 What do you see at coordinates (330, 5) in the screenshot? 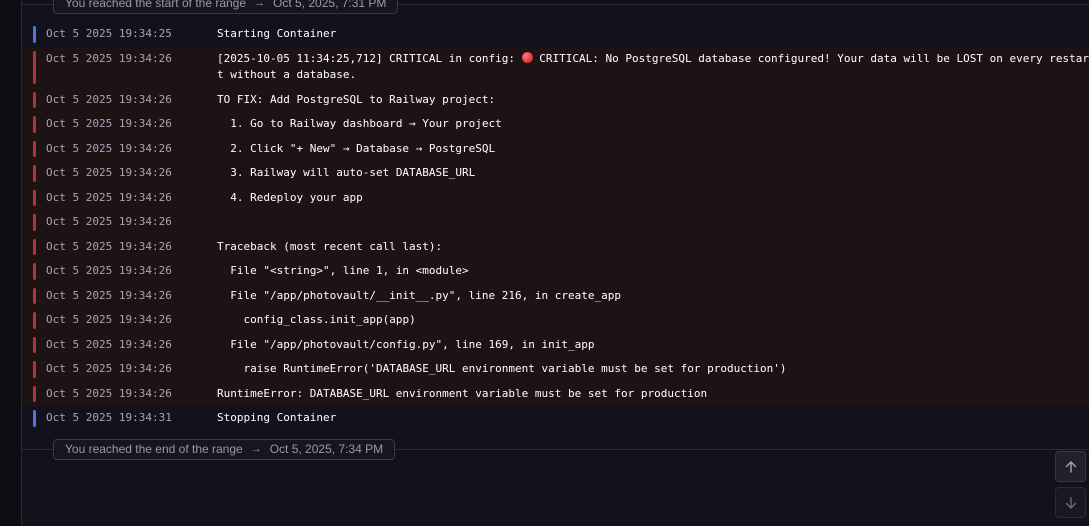
I see `range-start-time: Oct 5, 2025, 7:31 PM` at bounding box center [330, 5].